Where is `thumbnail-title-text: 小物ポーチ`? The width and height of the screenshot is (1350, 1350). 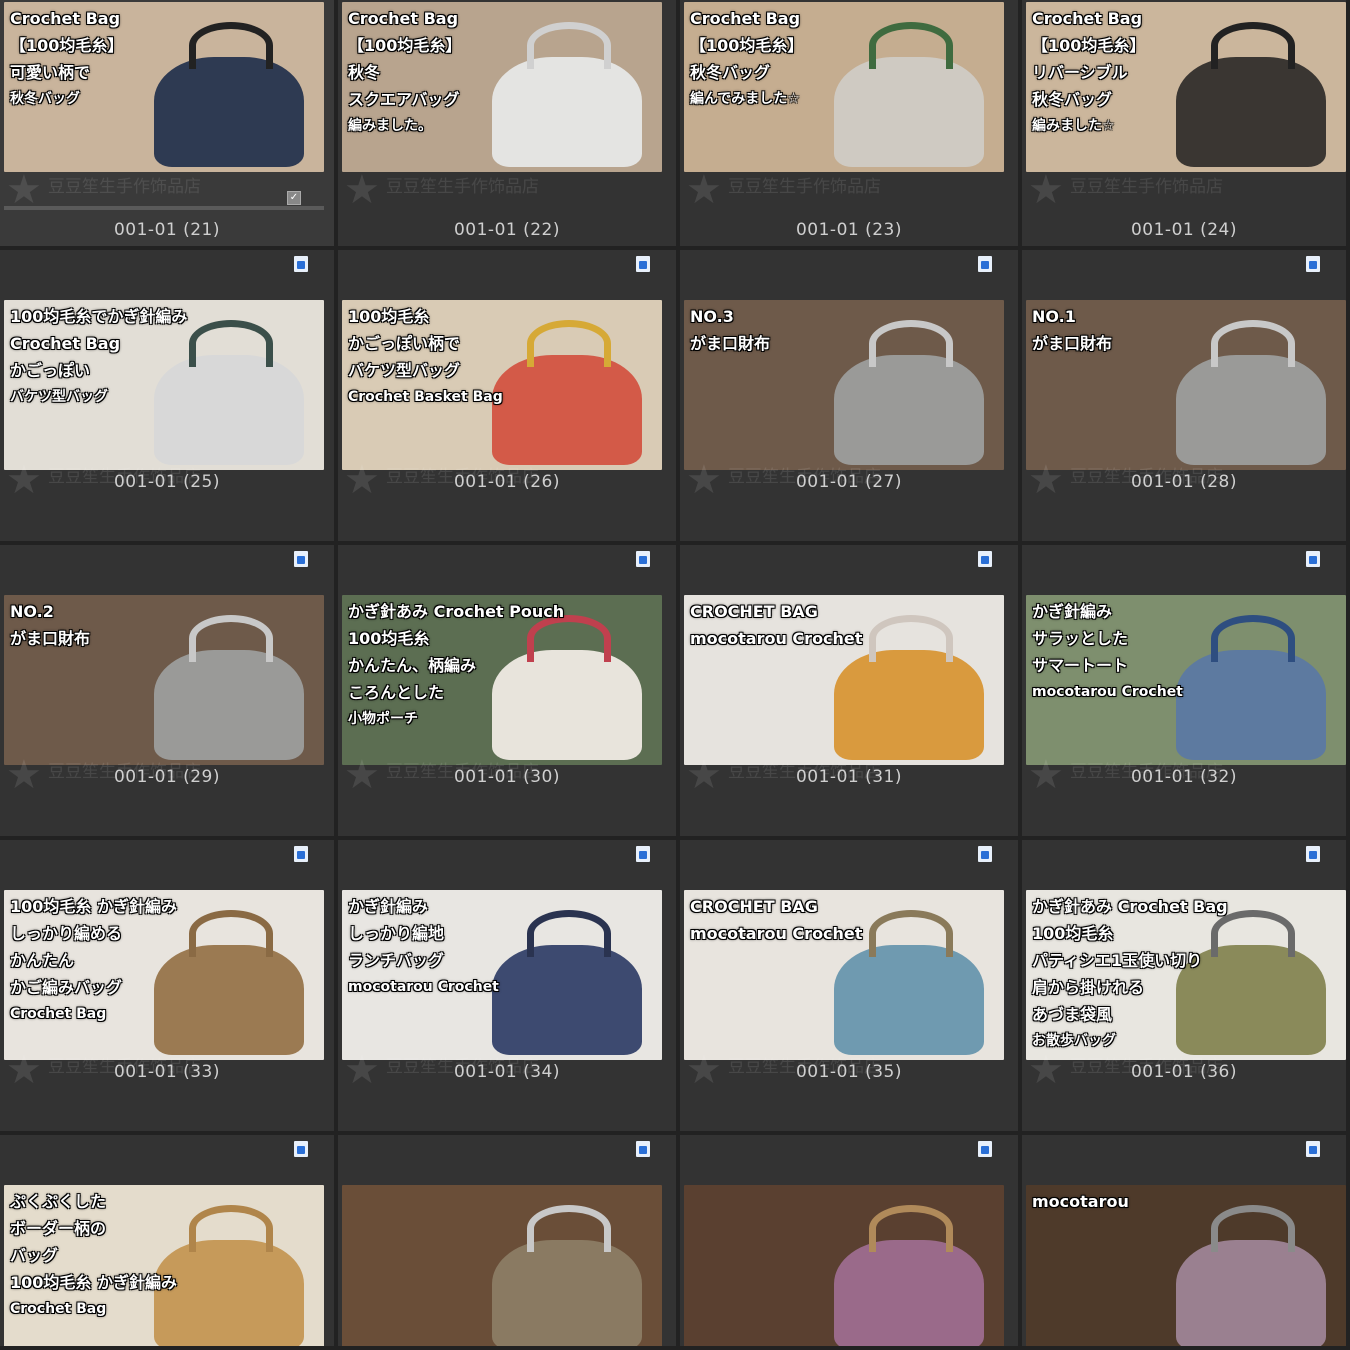 thumbnail-title-text: 小物ポーチ is located at coordinates (383, 719).